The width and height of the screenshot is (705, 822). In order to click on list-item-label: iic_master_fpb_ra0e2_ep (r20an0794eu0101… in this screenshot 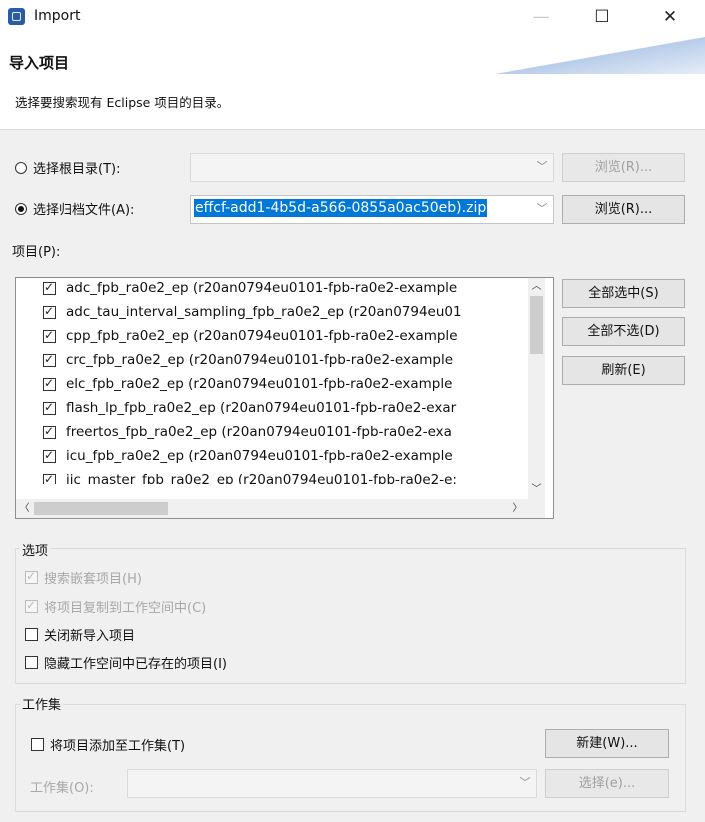, I will do `click(261, 478)`.